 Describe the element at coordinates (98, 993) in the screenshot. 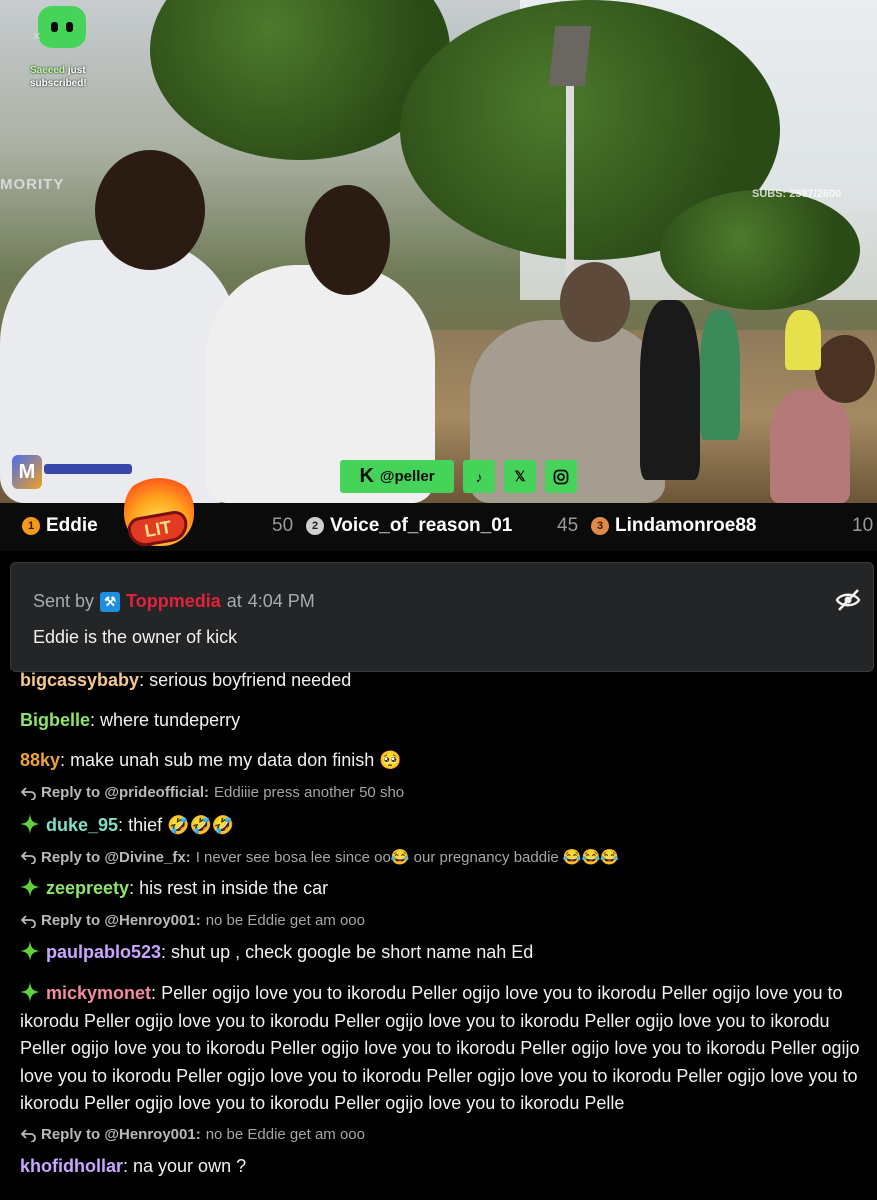

I see `chat-username: mickymonet` at that location.